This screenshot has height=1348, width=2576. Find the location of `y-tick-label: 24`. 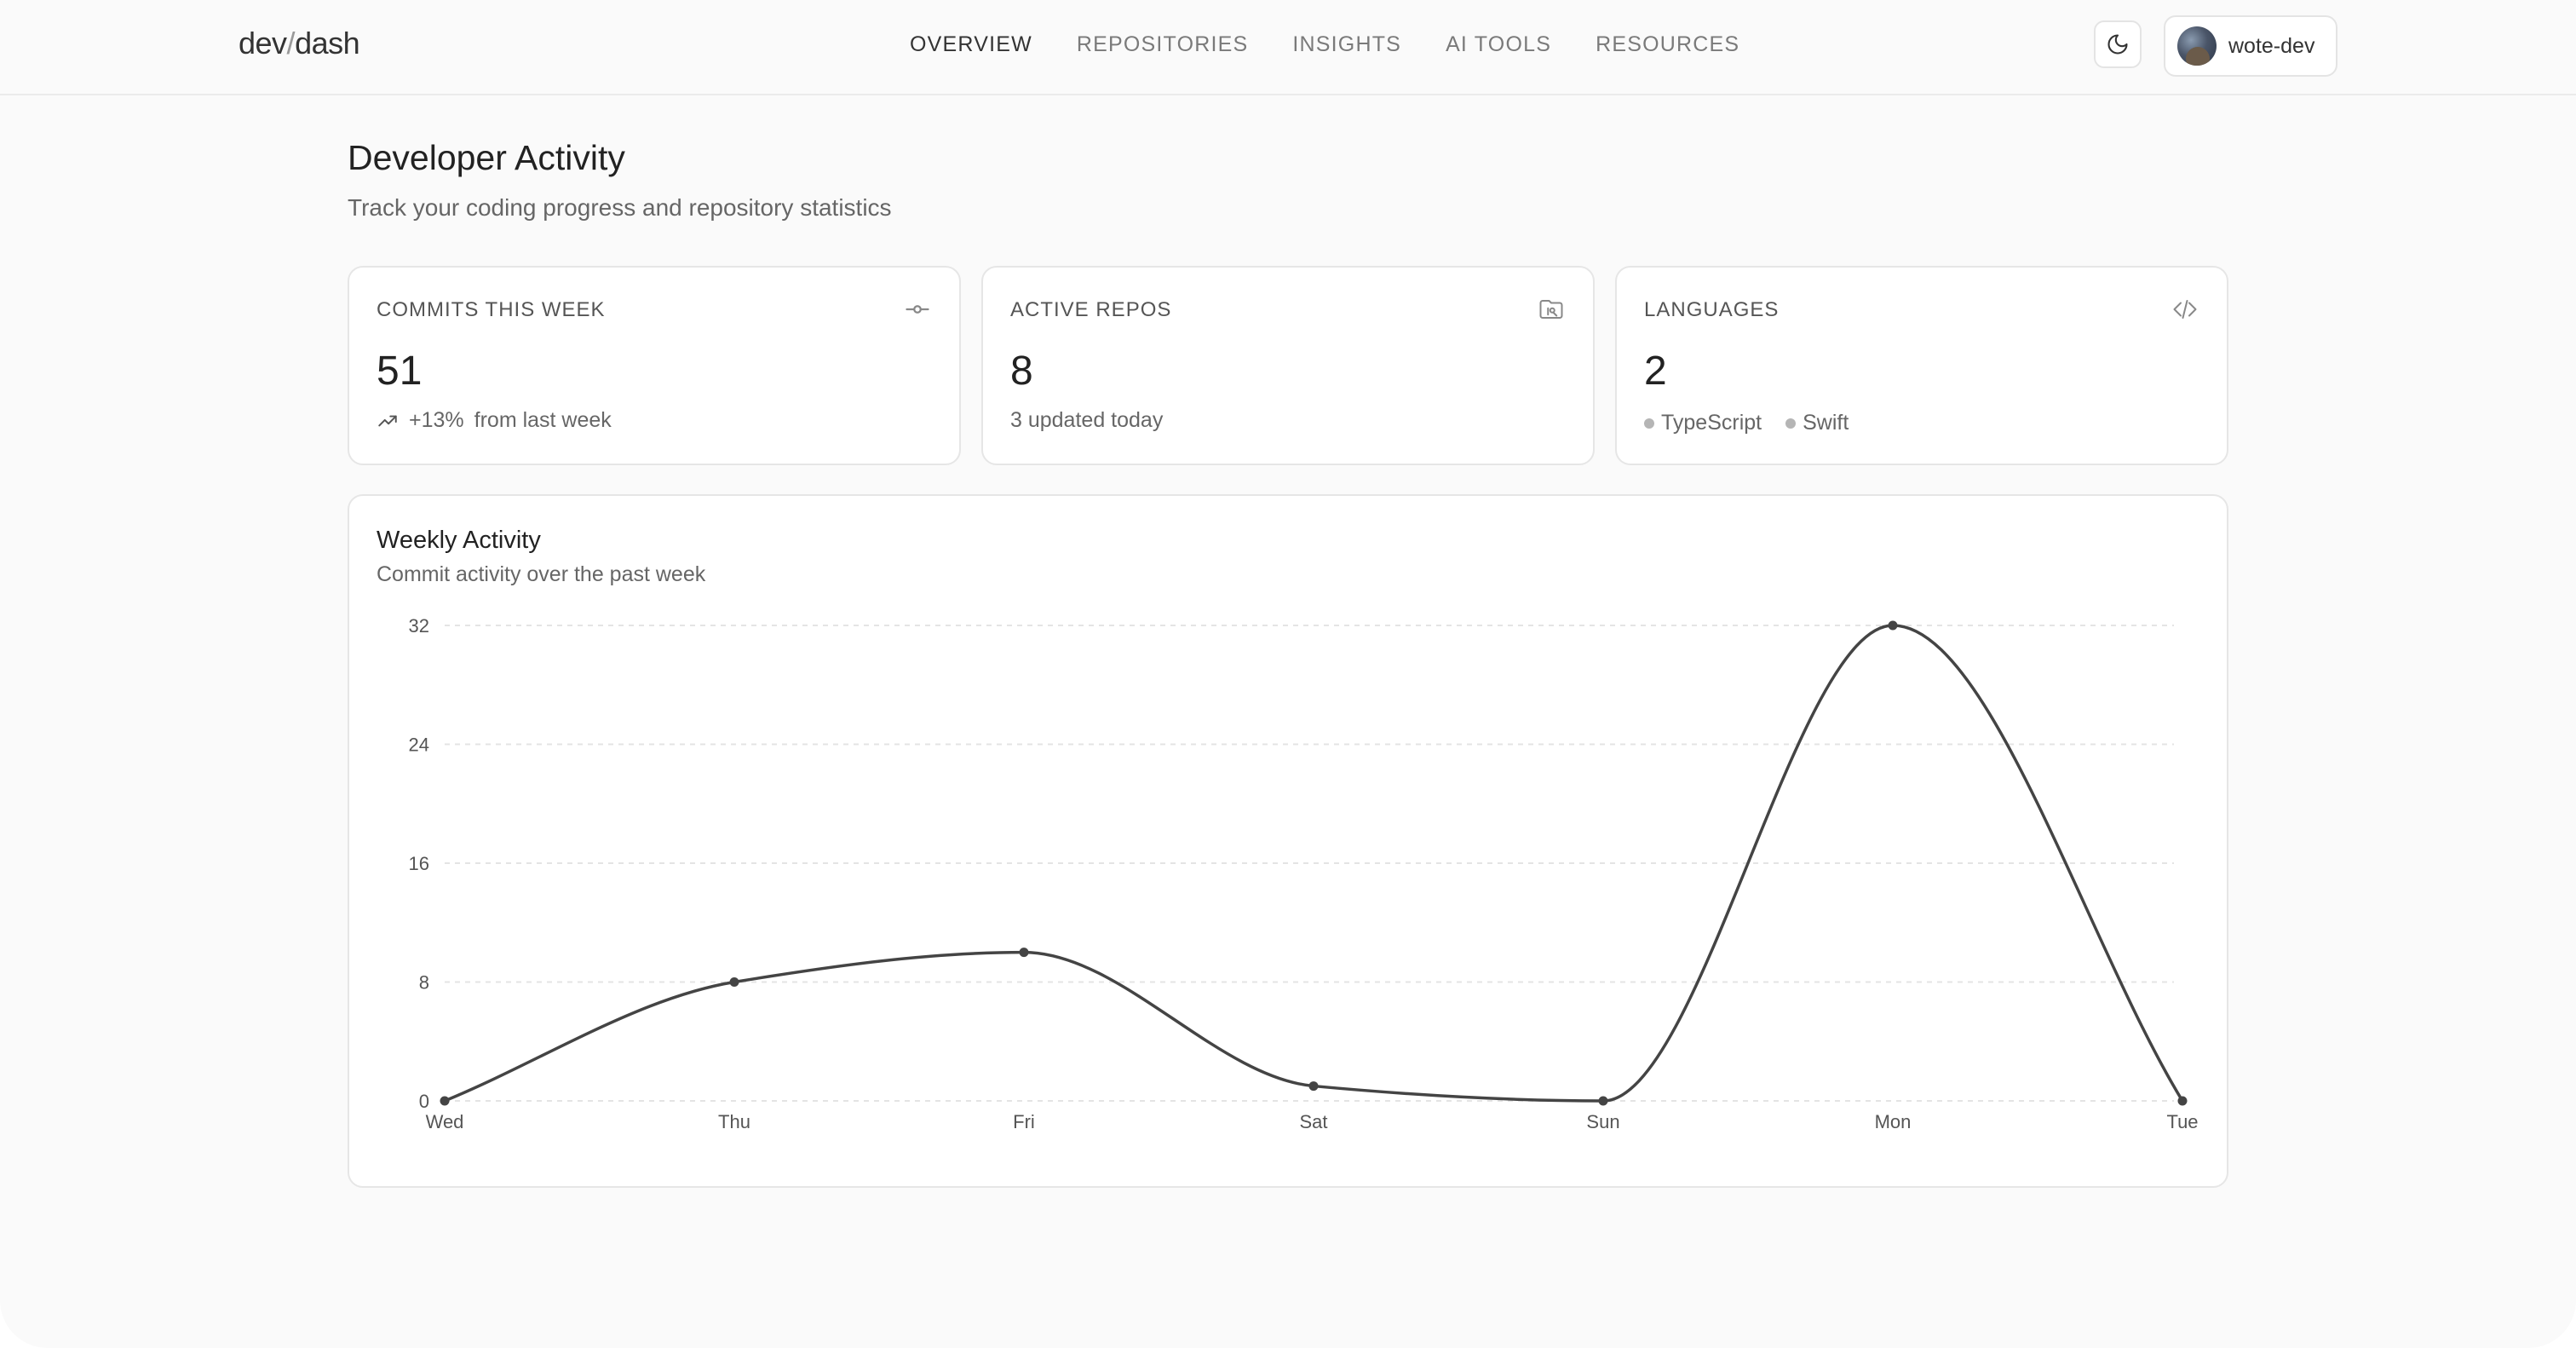

y-tick-label: 24 is located at coordinates (419, 745).